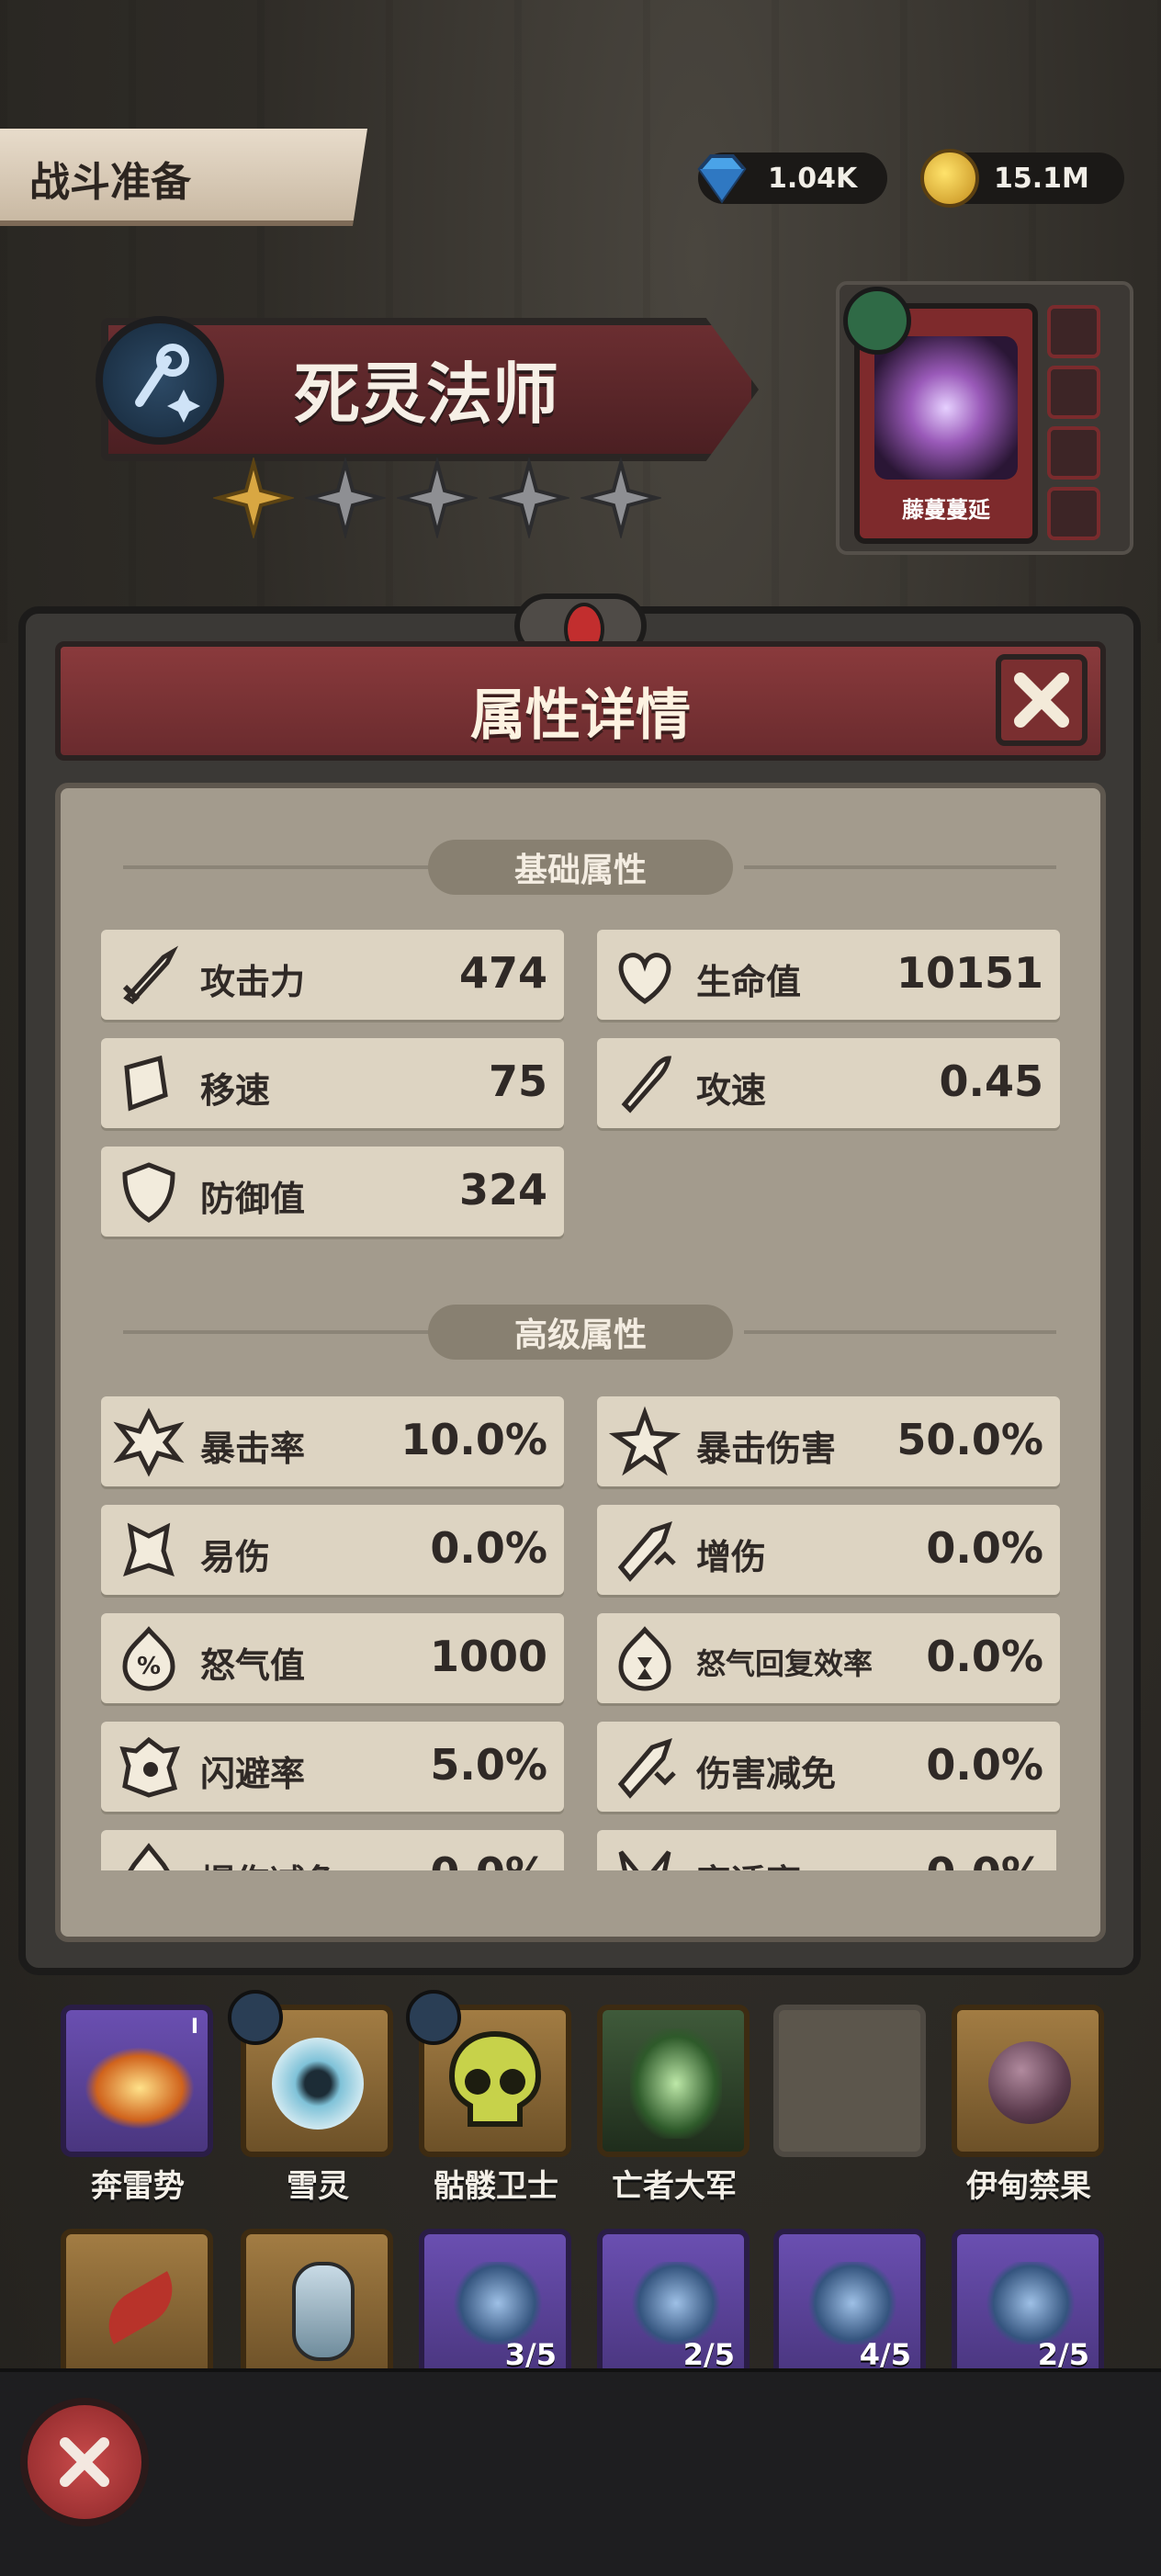 The image size is (1161, 2576). What do you see at coordinates (146, 1083) in the screenshot?
I see `boot-icon` at bounding box center [146, 1083].